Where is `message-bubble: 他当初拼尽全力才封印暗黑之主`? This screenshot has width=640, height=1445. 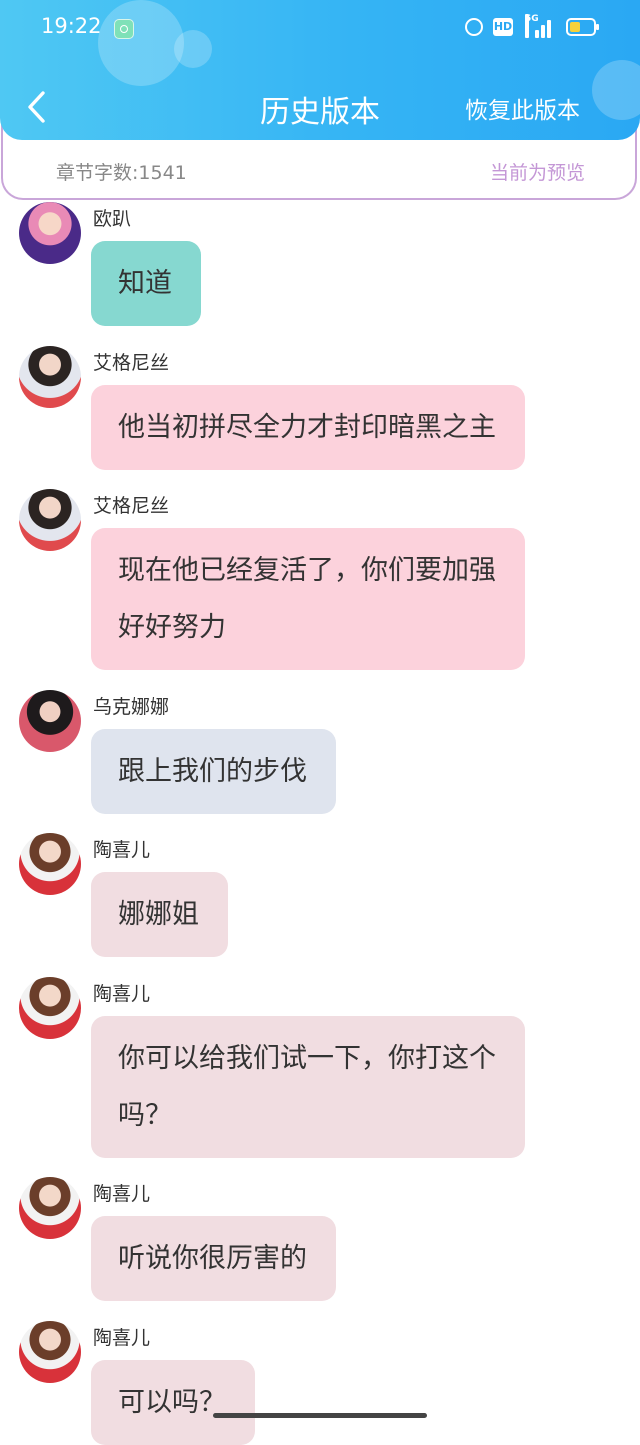 message-bubble: 他当初拼尽全力才封印暗黑之主 is located at coordinates (308, 427).